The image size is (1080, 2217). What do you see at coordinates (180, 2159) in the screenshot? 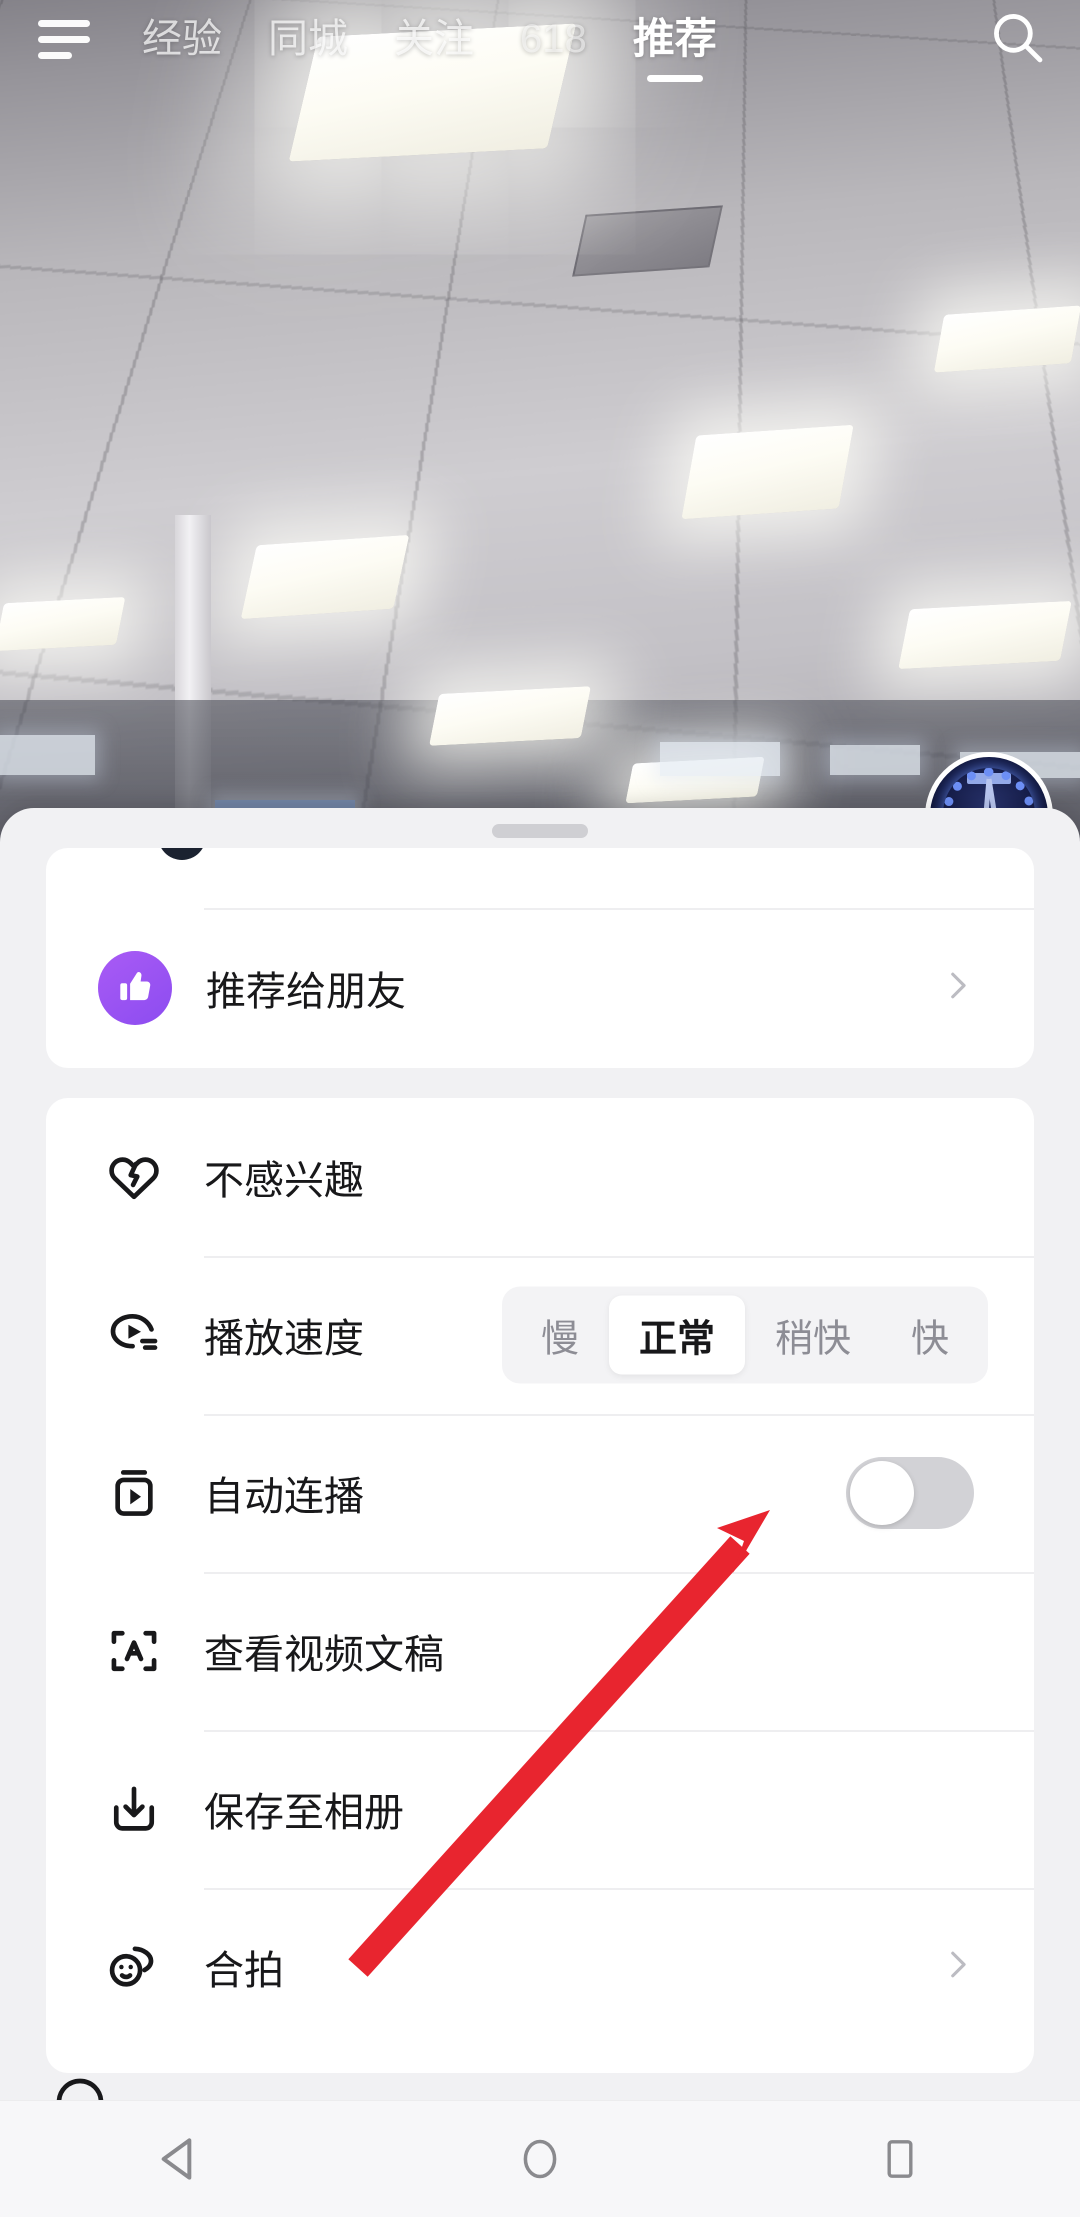
I see `back-triangle-icon` at bounding box center [180, 2159].